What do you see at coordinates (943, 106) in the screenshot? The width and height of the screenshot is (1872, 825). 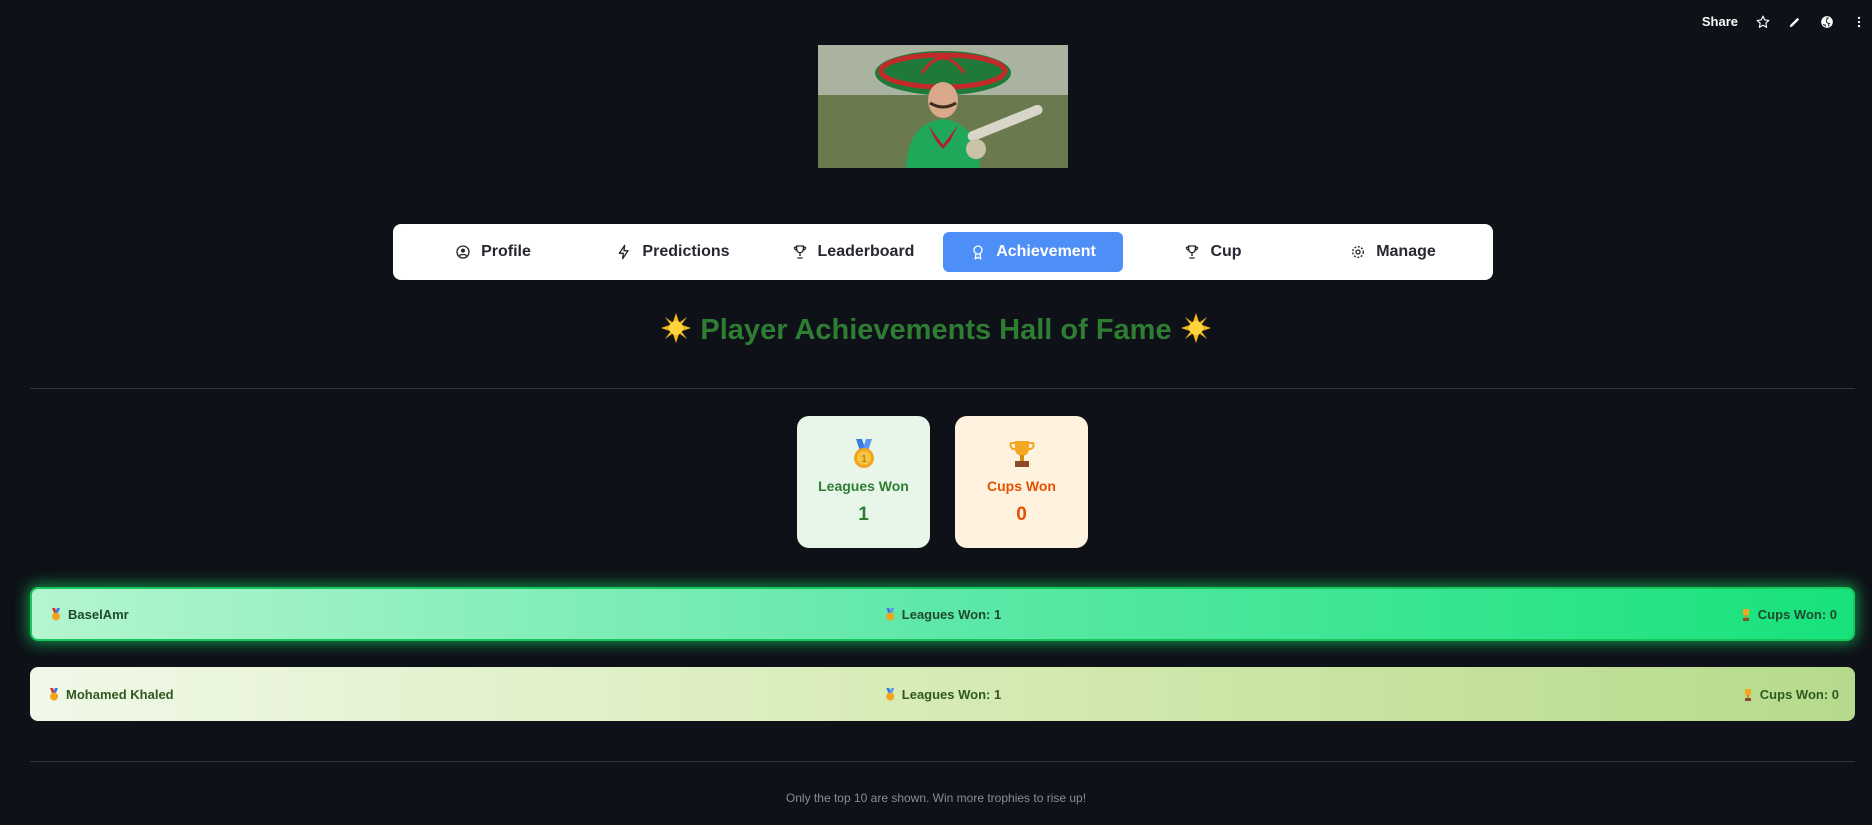 I see `hero-image` at bounding box center [943, 106].